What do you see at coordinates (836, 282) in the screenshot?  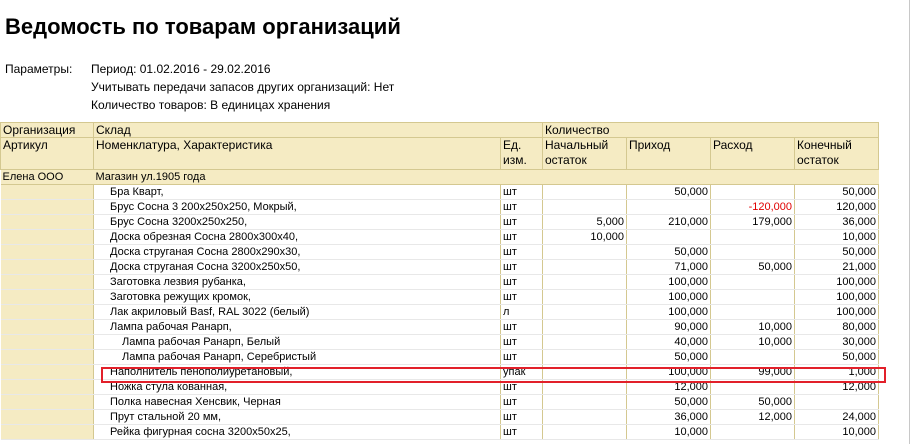 I see `row-end-balance-cell: 100,000` at bounding box center [836, 282].